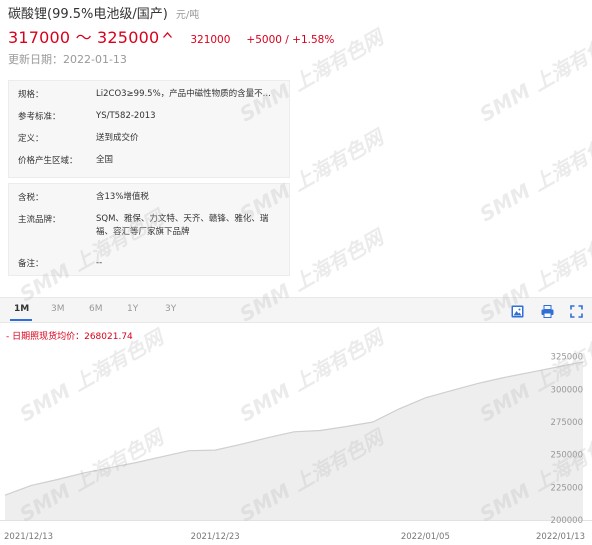  Describe the element at coordinates (425, 537) in the screenshot. I see `x-tick-label: 2022/01/05` at that location.